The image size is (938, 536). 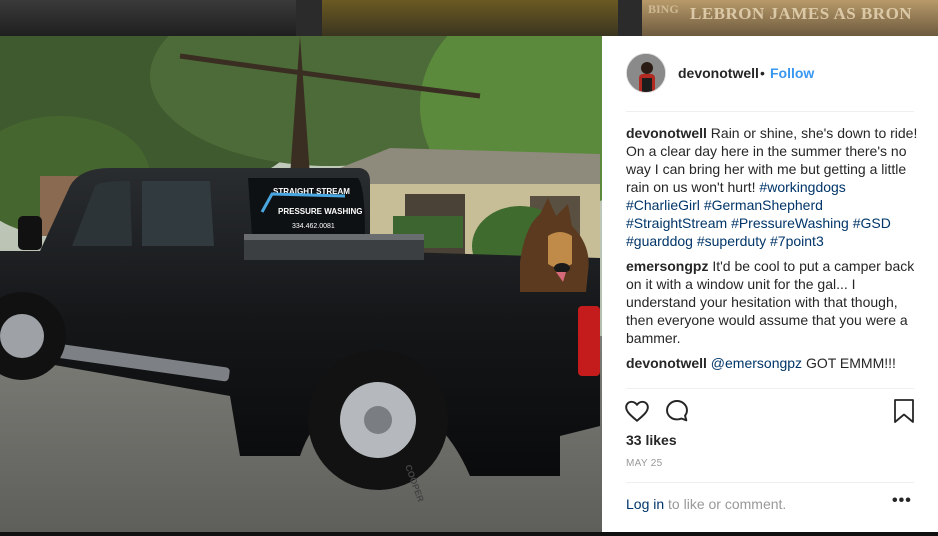 What do you see at coordinates (770, 388) in the screenshot?
I see `actions-divider` at bounding box center [770, 388].